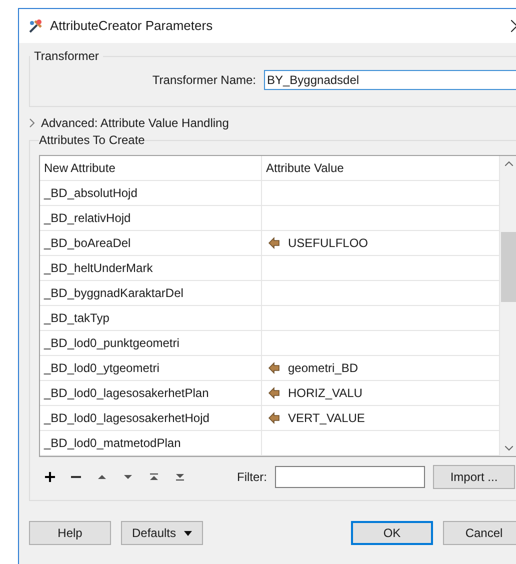 This screenshot has height=564, width=516. I want to click on scrollbar, so click(507, 306).